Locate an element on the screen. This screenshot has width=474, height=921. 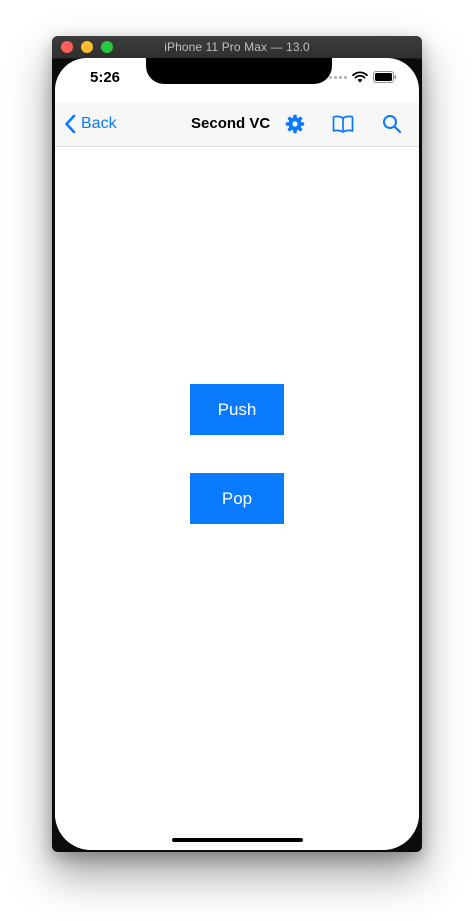
search-button is located at coordinates (392, 124).